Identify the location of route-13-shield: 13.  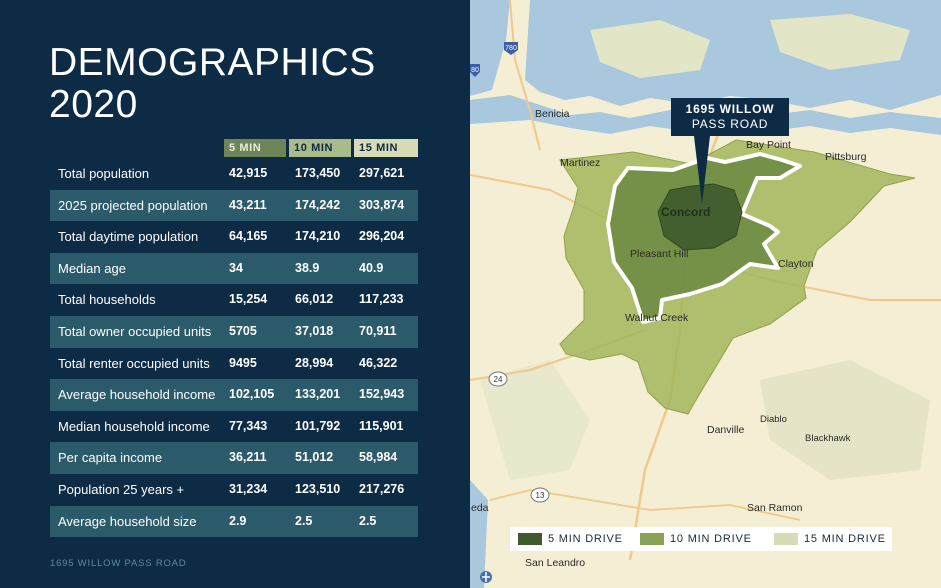
(540, 495).